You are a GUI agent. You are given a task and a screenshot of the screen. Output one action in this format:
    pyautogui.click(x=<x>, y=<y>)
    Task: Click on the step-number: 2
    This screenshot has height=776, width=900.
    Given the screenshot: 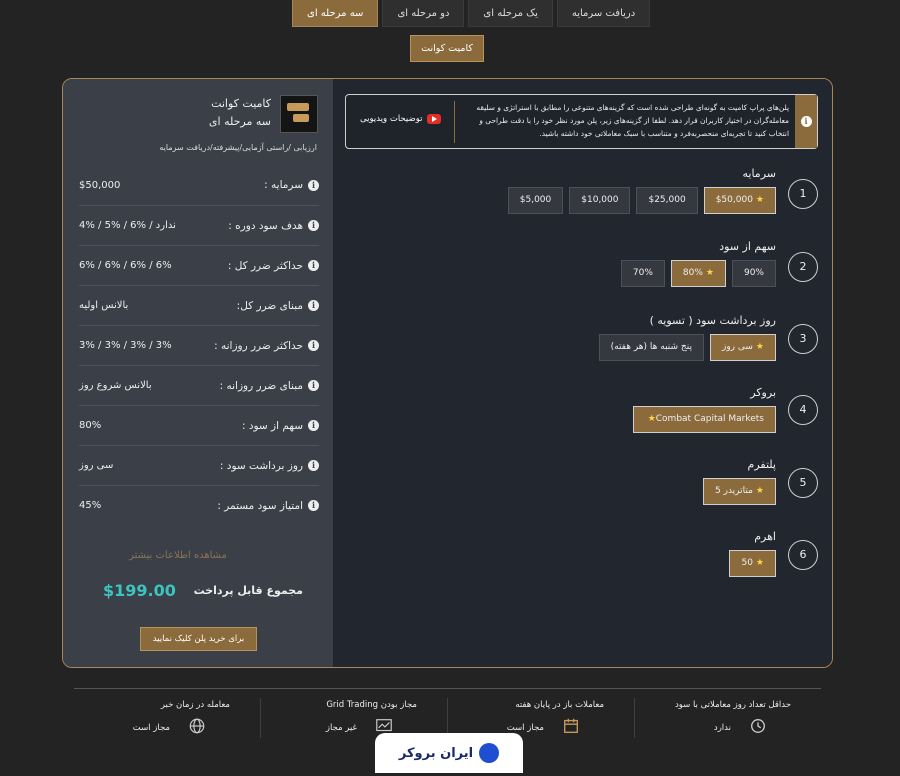 What is the action you would take?
    pyautogui.click(x=803, y=267)
    